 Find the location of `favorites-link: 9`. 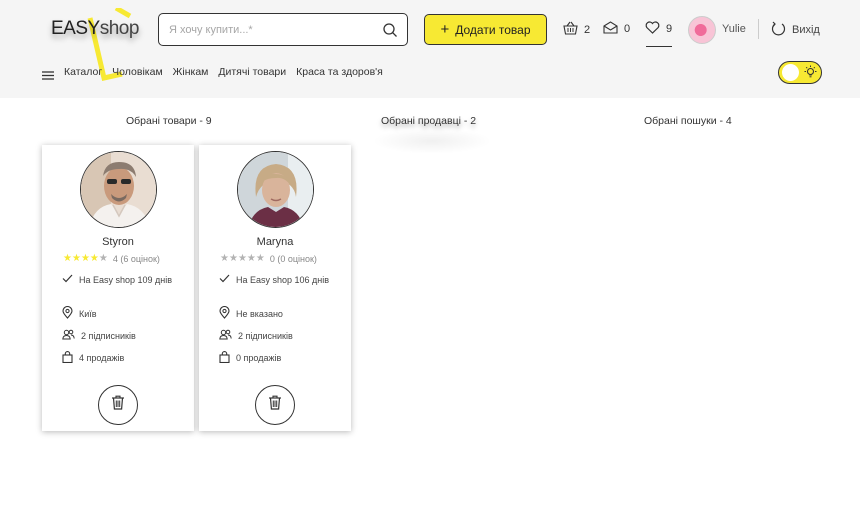

favorites-link: 9 is located at coordinates (658, 29).